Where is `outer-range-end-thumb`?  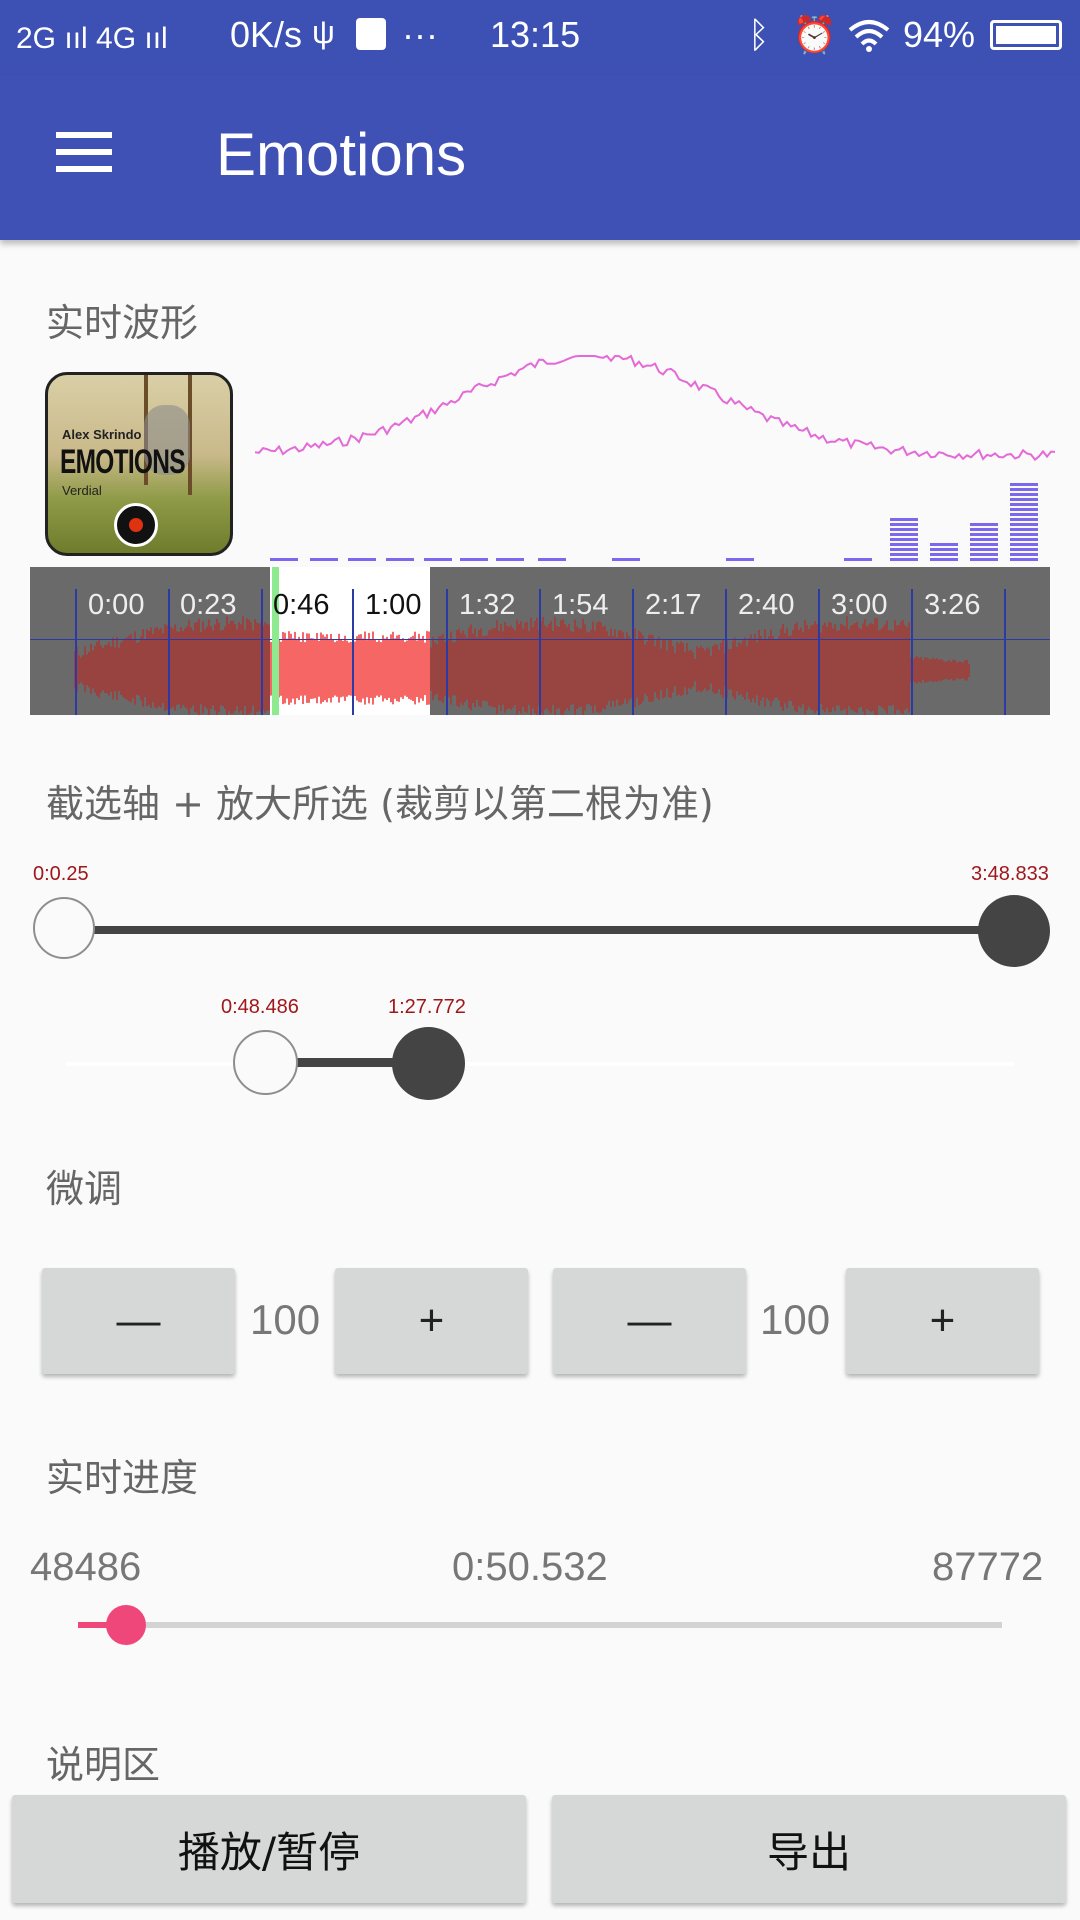 outer-range-end-thumb is located at coordinates (1014, 931).